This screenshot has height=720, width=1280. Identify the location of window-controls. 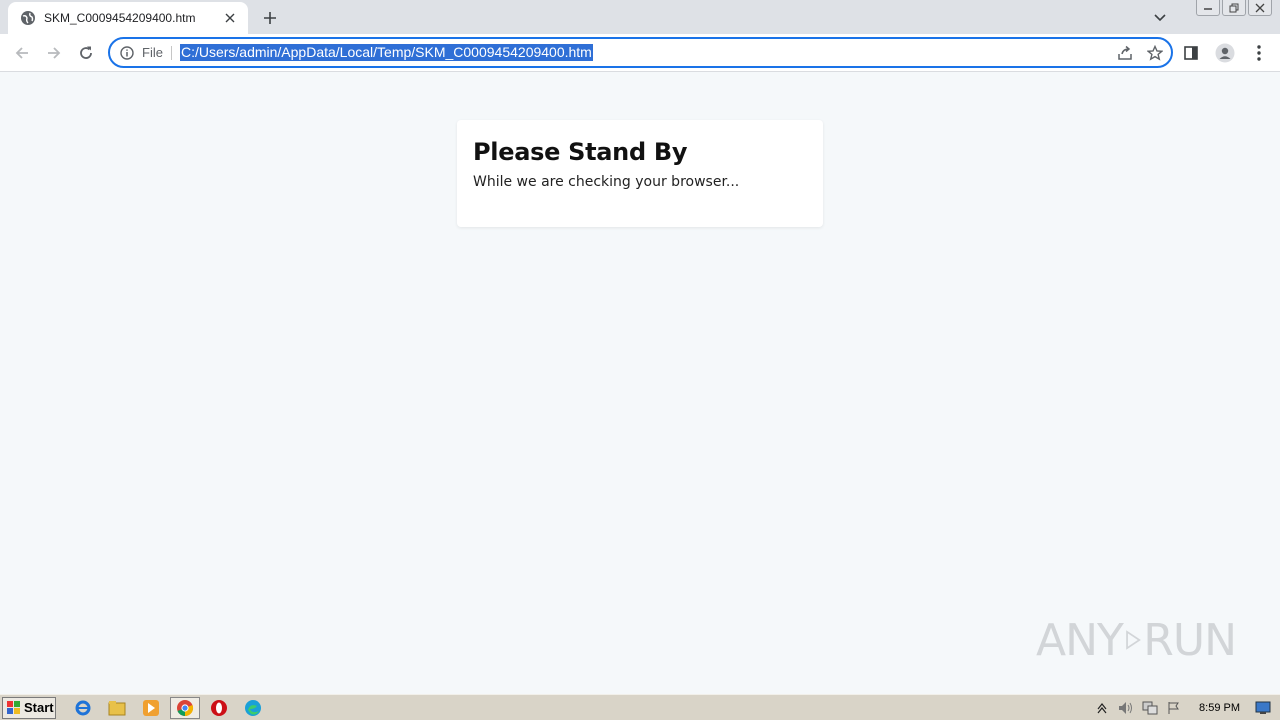
(1234, 8).